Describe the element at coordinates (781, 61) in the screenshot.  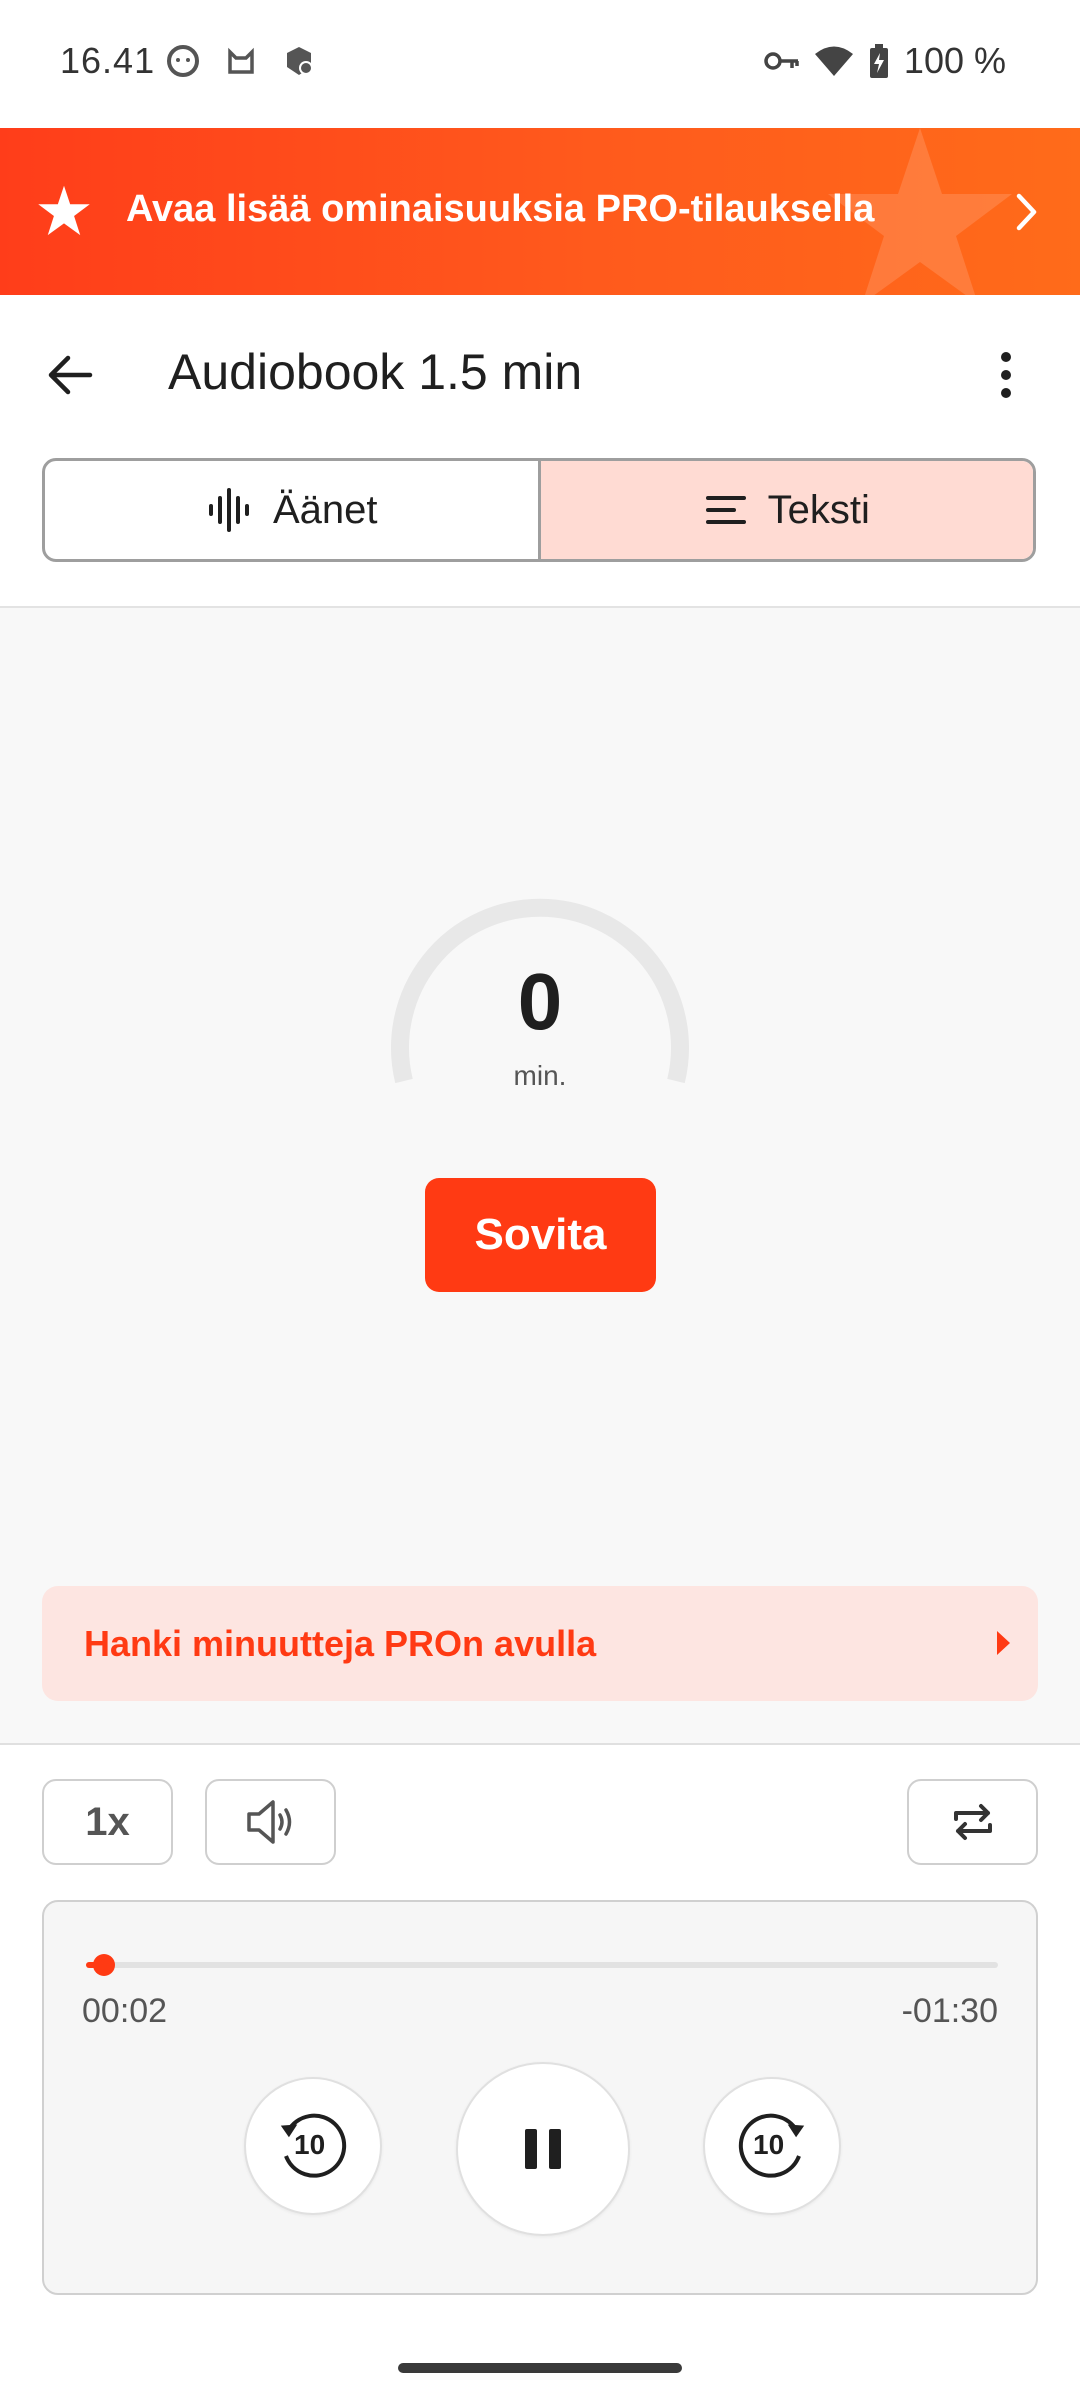
I see `vpn-key-icon` at that location.